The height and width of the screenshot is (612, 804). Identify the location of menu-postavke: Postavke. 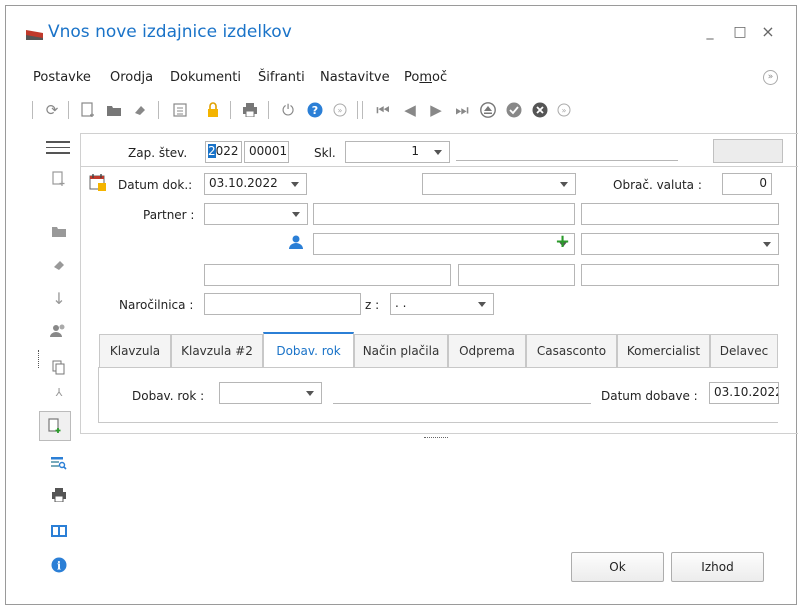
(62, 77).